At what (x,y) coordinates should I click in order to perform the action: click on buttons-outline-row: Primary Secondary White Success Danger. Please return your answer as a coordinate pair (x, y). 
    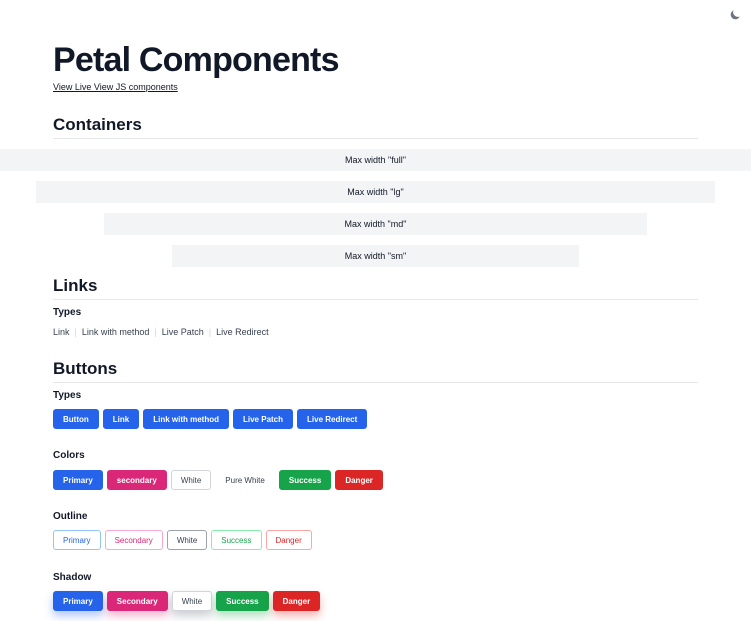
    Looking at the image, I should click on (182, 540).